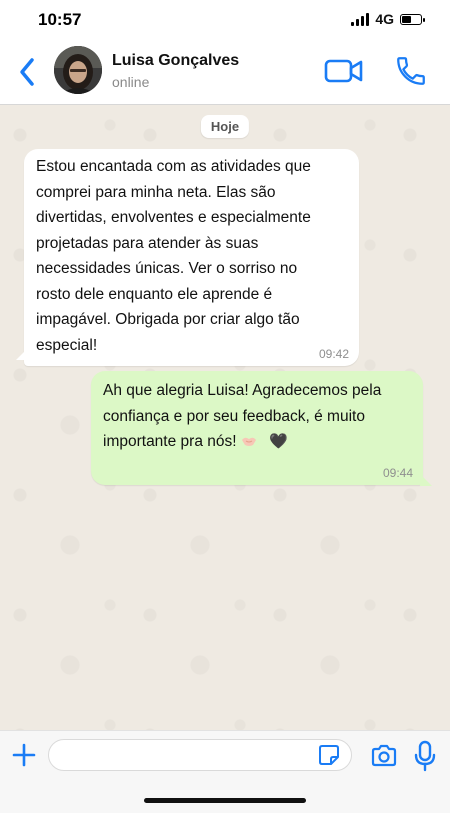 The image size is (450, 813). What do you see at coordinates (397, 473) in the screenshot?
I see `message-time: 09:44` at bounding box center [397, 473].